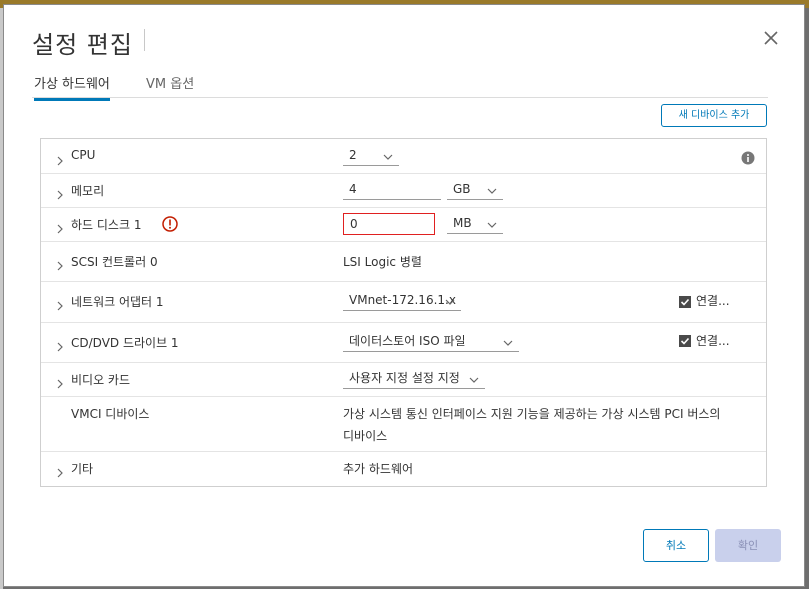 The width and height of the screenshot is (809, 589). I want to click on other-value: 추가 하드웨어, so click(378, 469).